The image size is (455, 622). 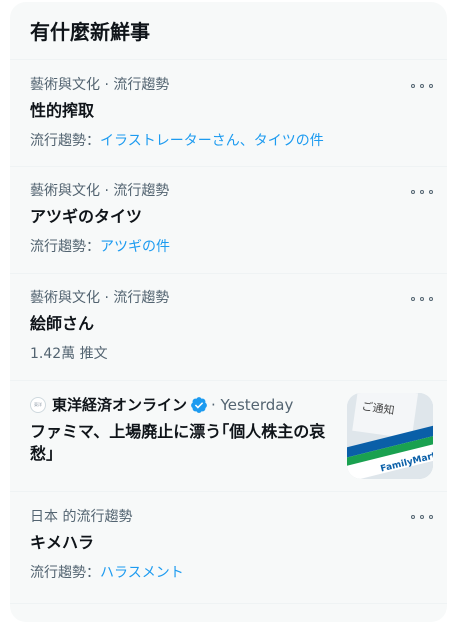 What do you see at coordinates (228, 31) in the screenshot?
I see `section-title: 有什麼新鮮事` at bounding box center [228, 31].